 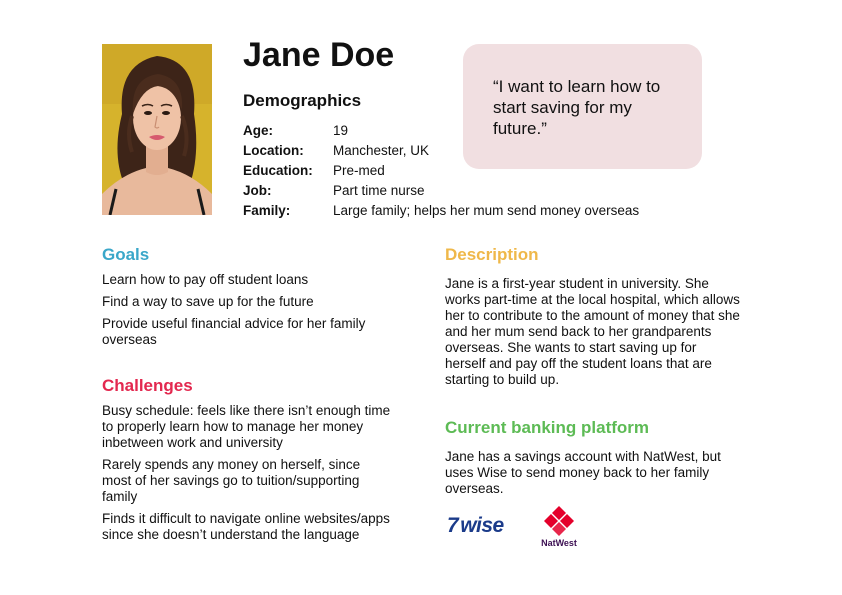 What do you see at coordinates (379, 190) in the screenshot?
I see `demographic-value: Part time nurse` at bounding box center [379, 190].